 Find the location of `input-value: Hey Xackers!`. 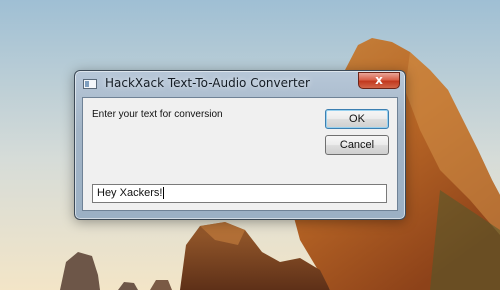

input-value: Hey Xackers! is located at coordinates (130, 193).